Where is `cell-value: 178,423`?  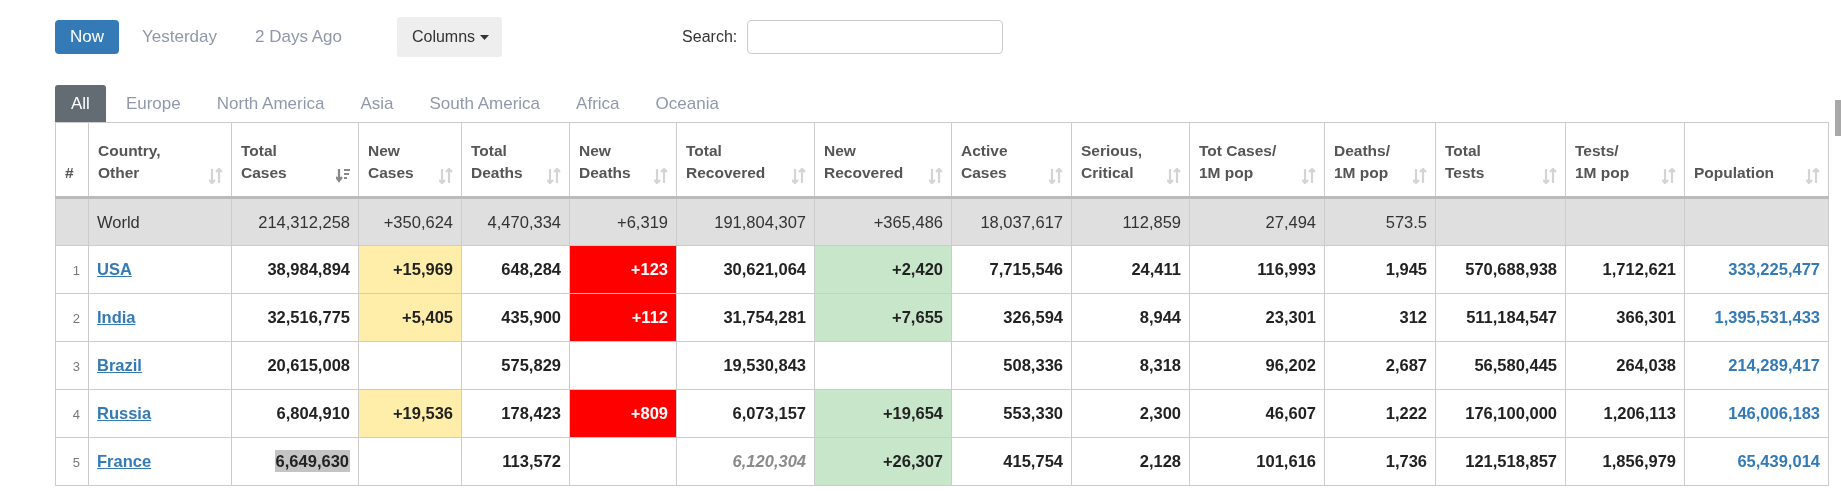
cell-value: 178,423 is located at coordinates (531, 413).